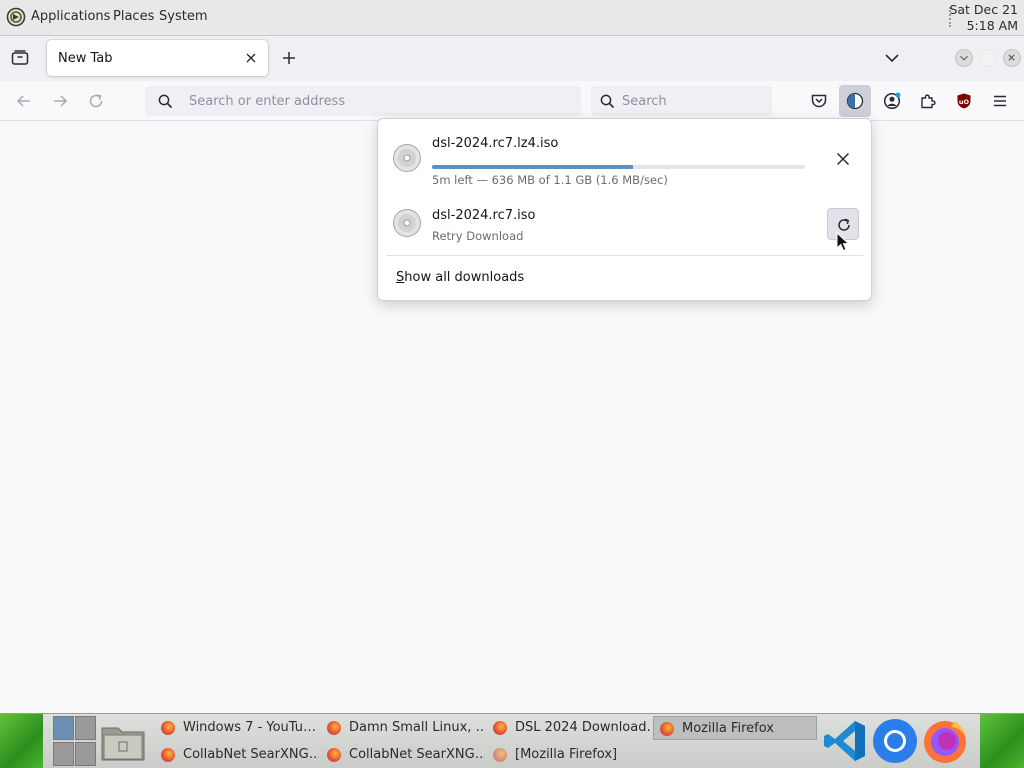  What do you see at coordinates (992, 25) in the screenshot?
I see `clock-time: 5:18 AM` at bounding box center [992, 25].